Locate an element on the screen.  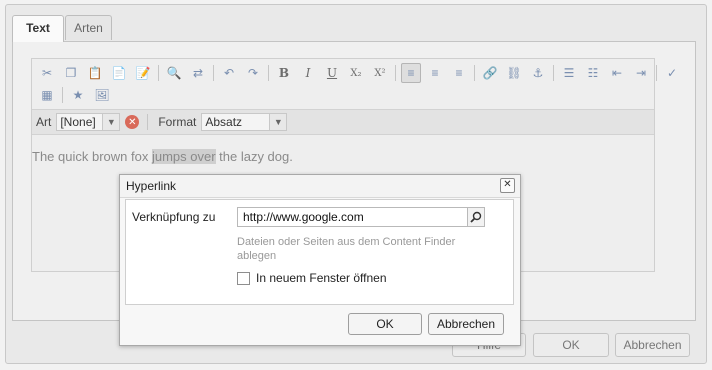
format-select-value: Absatz is located at coordinates (224, 122).